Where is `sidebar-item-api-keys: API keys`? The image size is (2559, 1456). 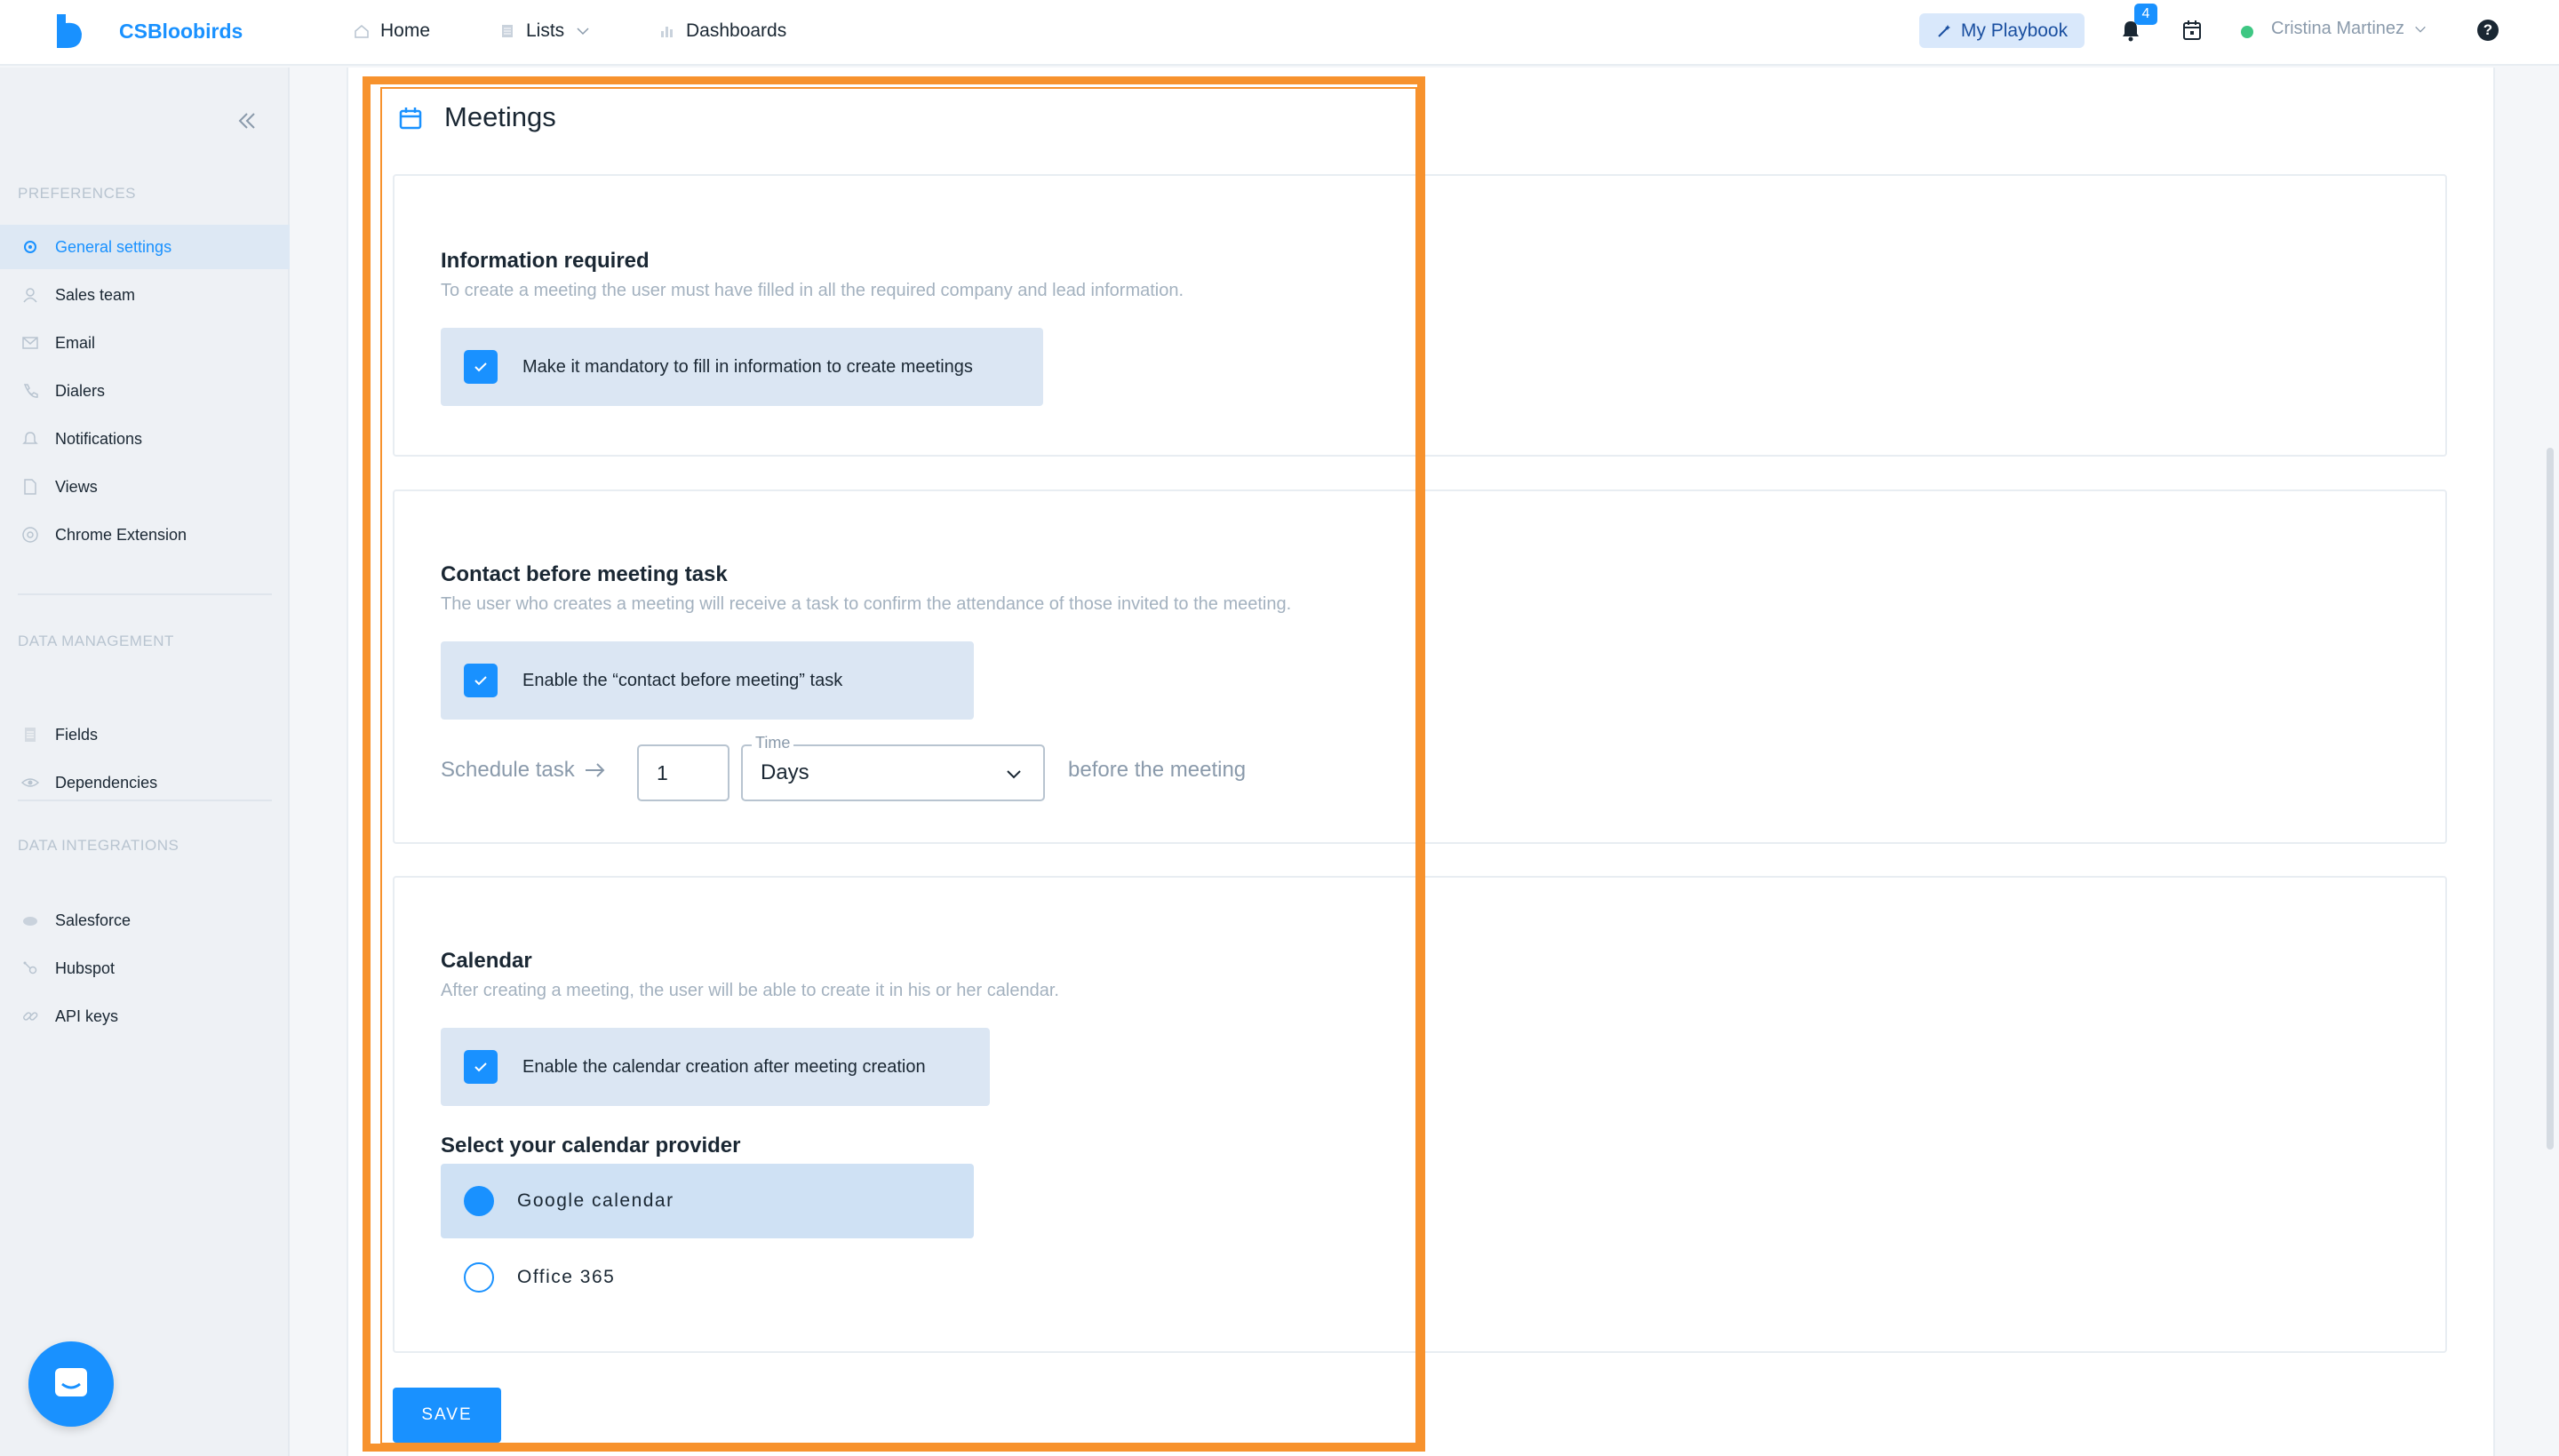 sidebar-item-api-keys: API keys is located at coordinates (145, 1016).